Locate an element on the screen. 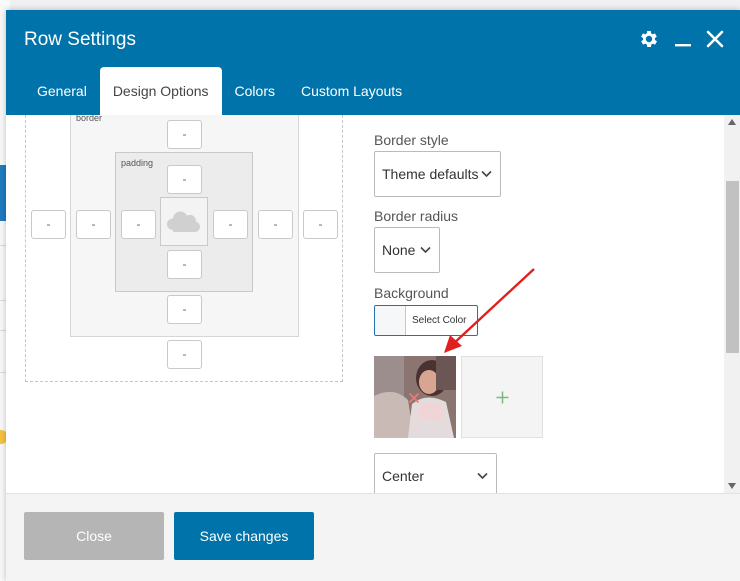 Image resolution: width=740 pixels, height=581 pixels. background-image-thumbnail is located at coordinates (415, 397).